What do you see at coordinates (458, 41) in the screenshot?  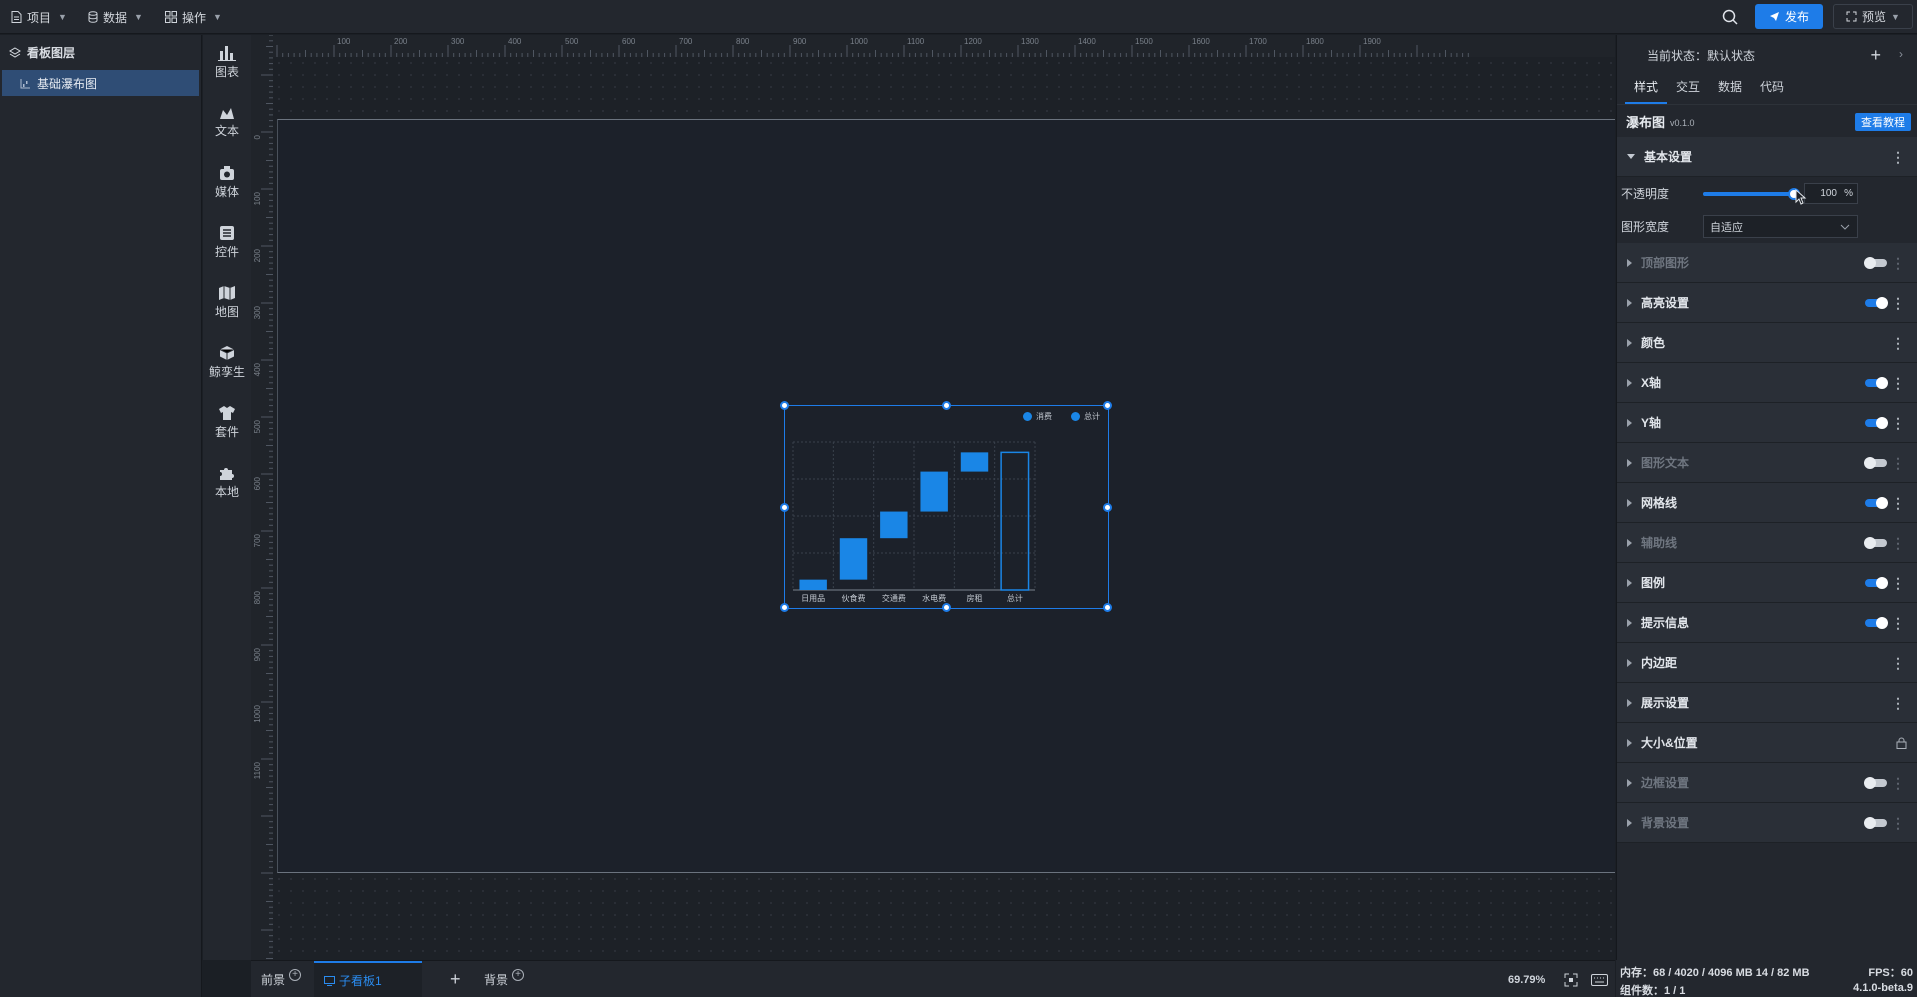 I see `ruler-tick-label: 300` at bounding box center [458, 41].